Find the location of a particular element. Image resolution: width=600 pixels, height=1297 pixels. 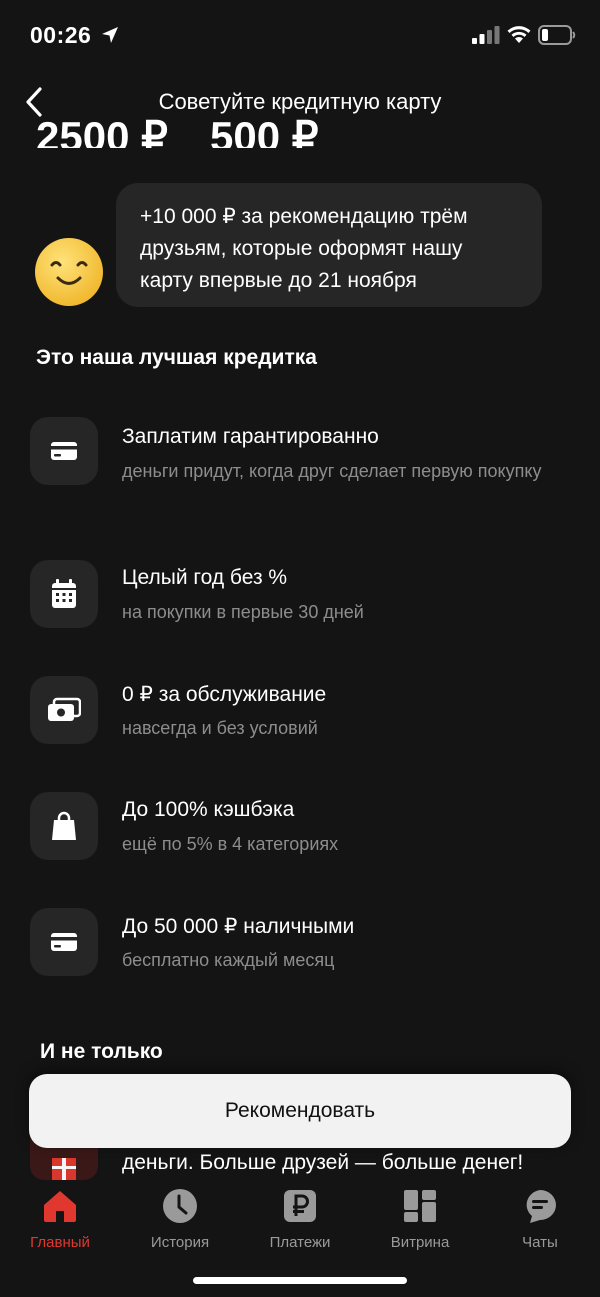

signal-icon is located at coordinates (486, 35).